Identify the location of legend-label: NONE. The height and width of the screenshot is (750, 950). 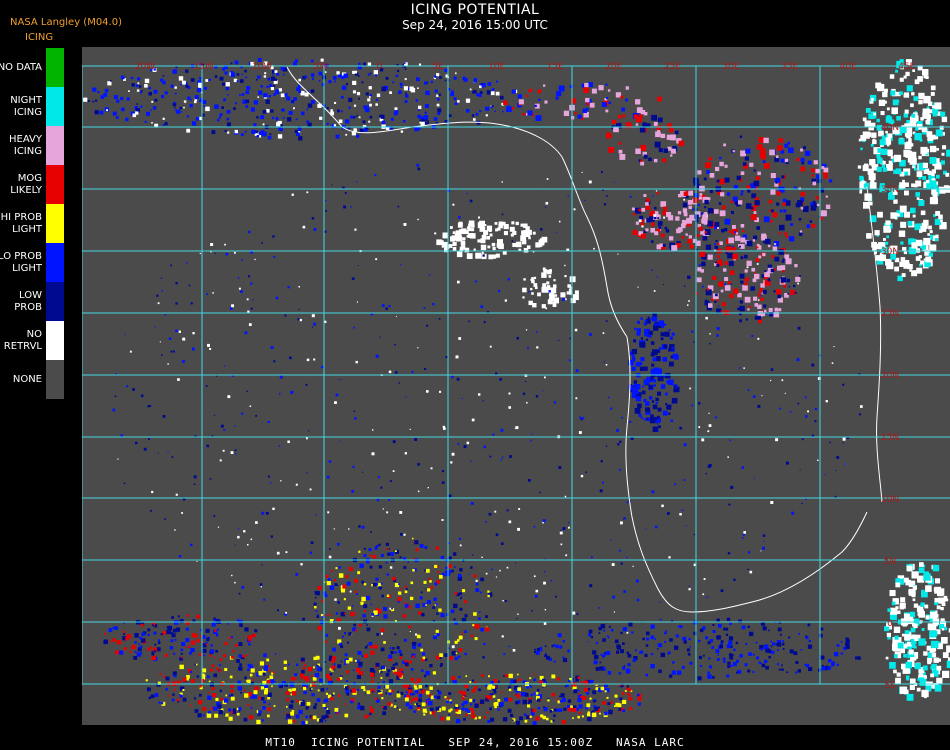
(27, 379).